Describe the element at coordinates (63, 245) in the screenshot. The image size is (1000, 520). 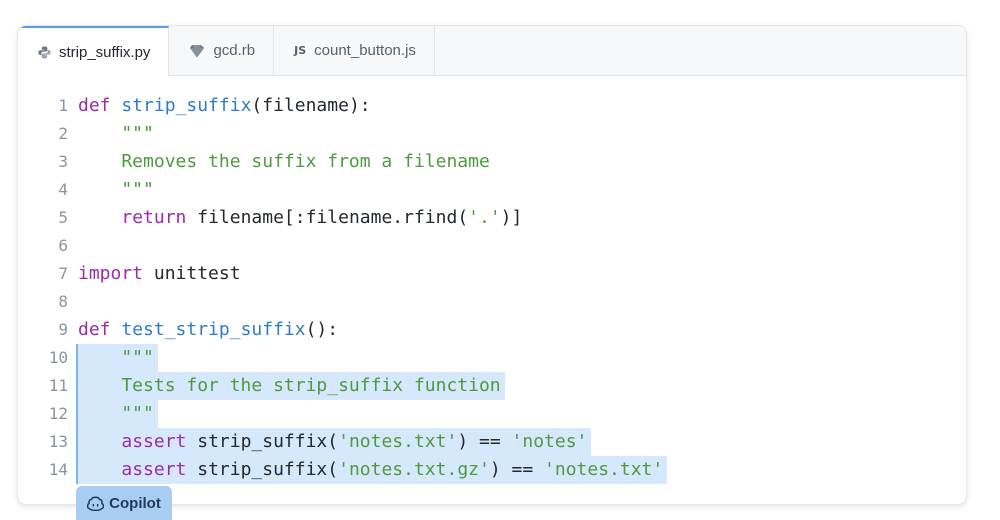
I see `line-number: 6` at that location.